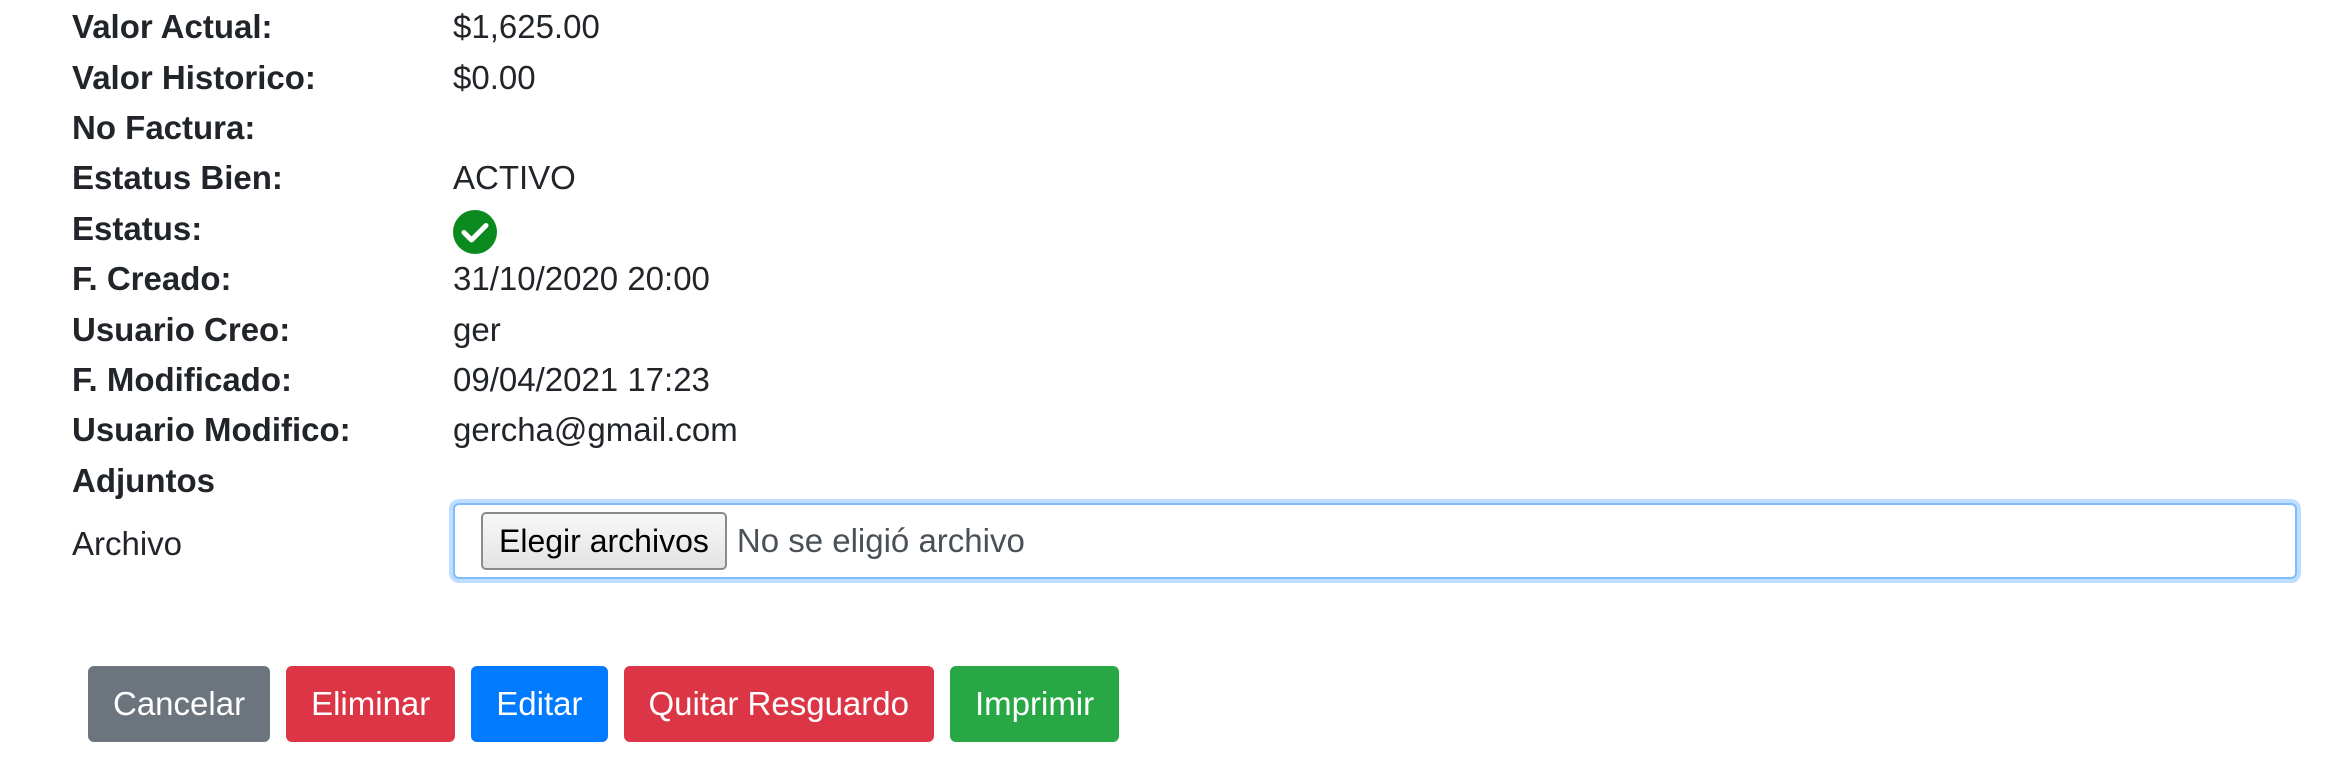  Describe the element at coordinates (1192, 329) in the screenshot. I see `detail-row-usuario-creo: Usuario Creo: ger` at that location.